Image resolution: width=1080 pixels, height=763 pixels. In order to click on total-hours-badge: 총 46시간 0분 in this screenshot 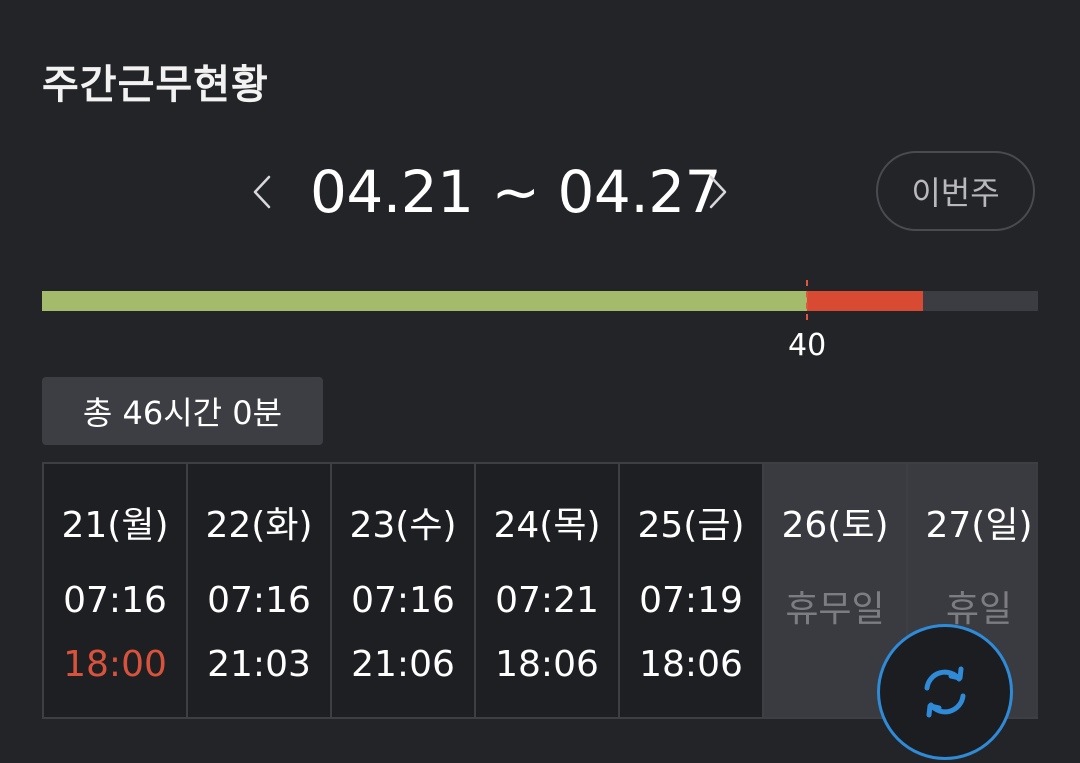, I will do `click(182, 411)`.